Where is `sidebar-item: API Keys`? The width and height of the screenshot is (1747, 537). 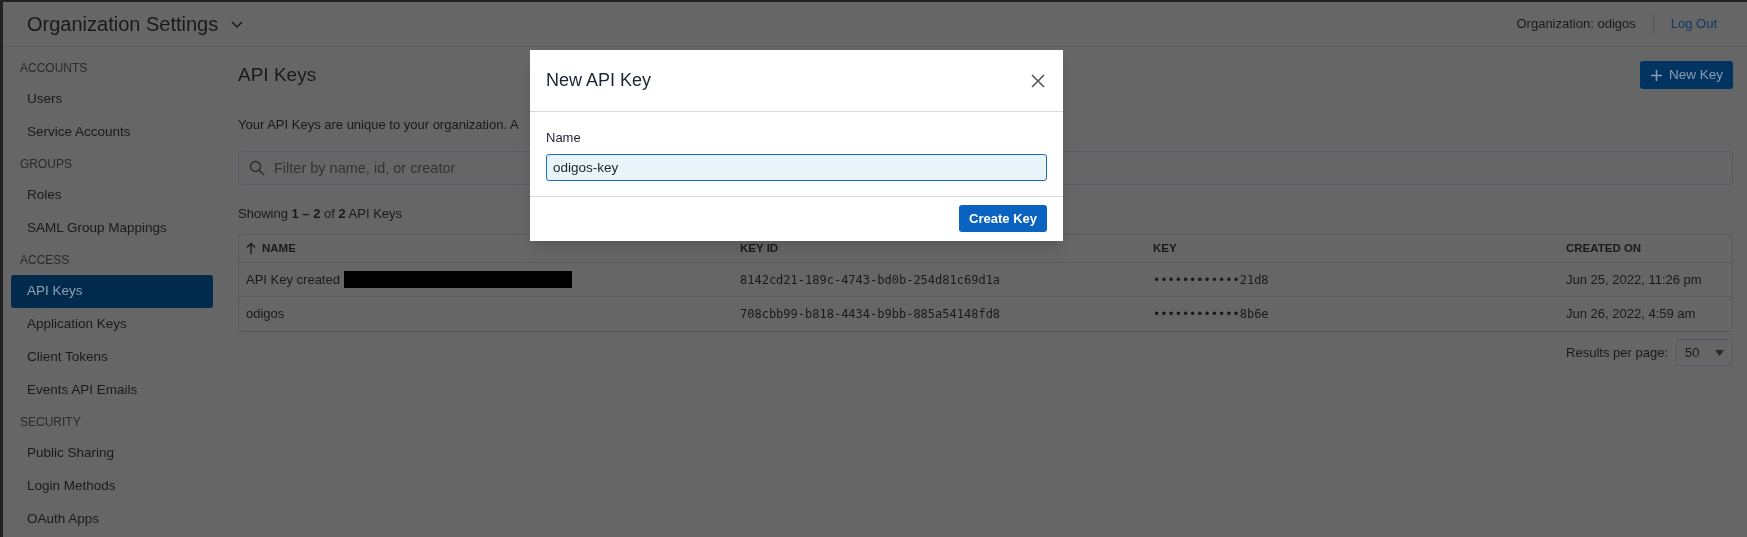 sidebar-item: API Keys is located at coordinates (112, 291).